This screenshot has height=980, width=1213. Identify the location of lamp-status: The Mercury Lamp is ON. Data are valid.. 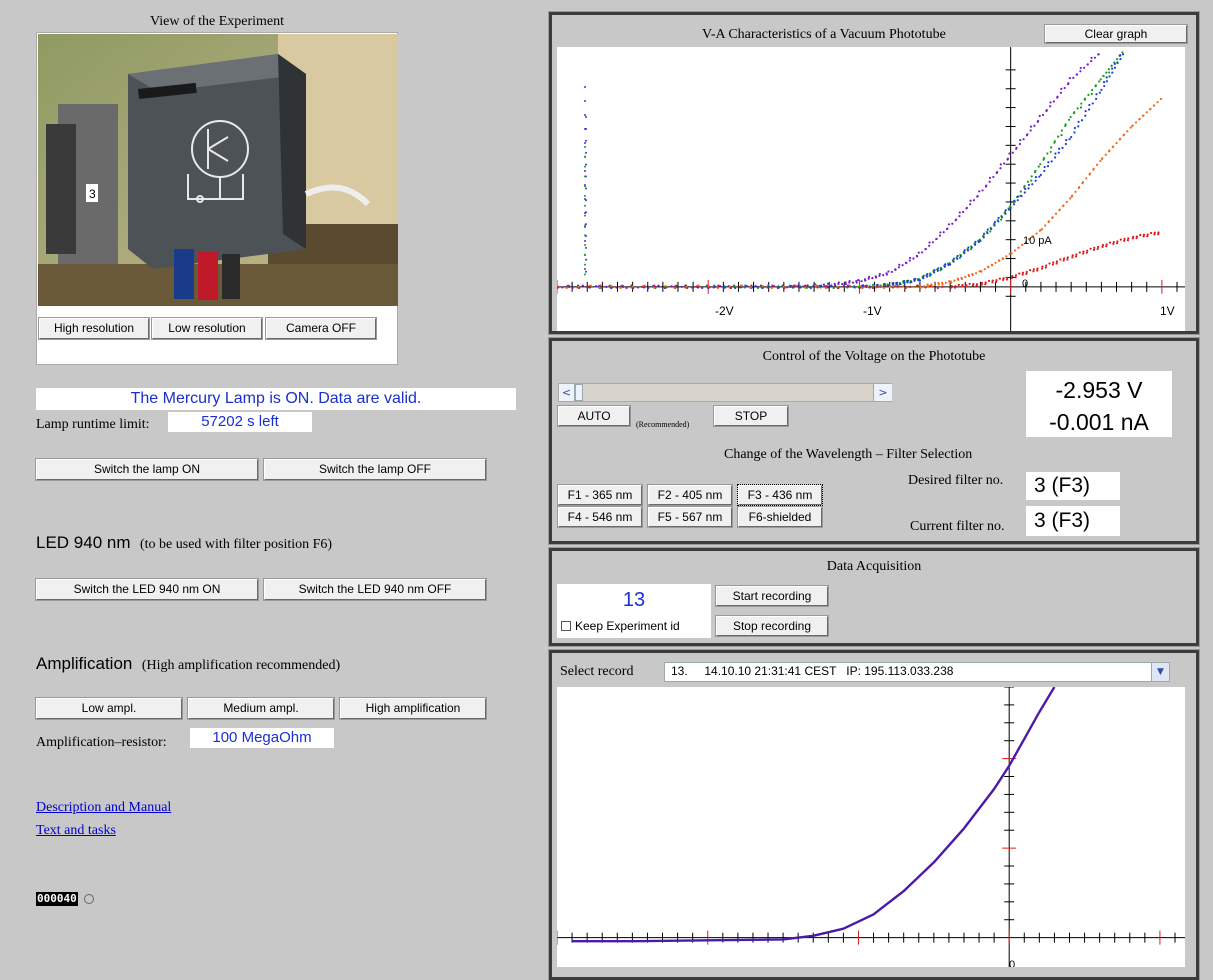
(276, 399).